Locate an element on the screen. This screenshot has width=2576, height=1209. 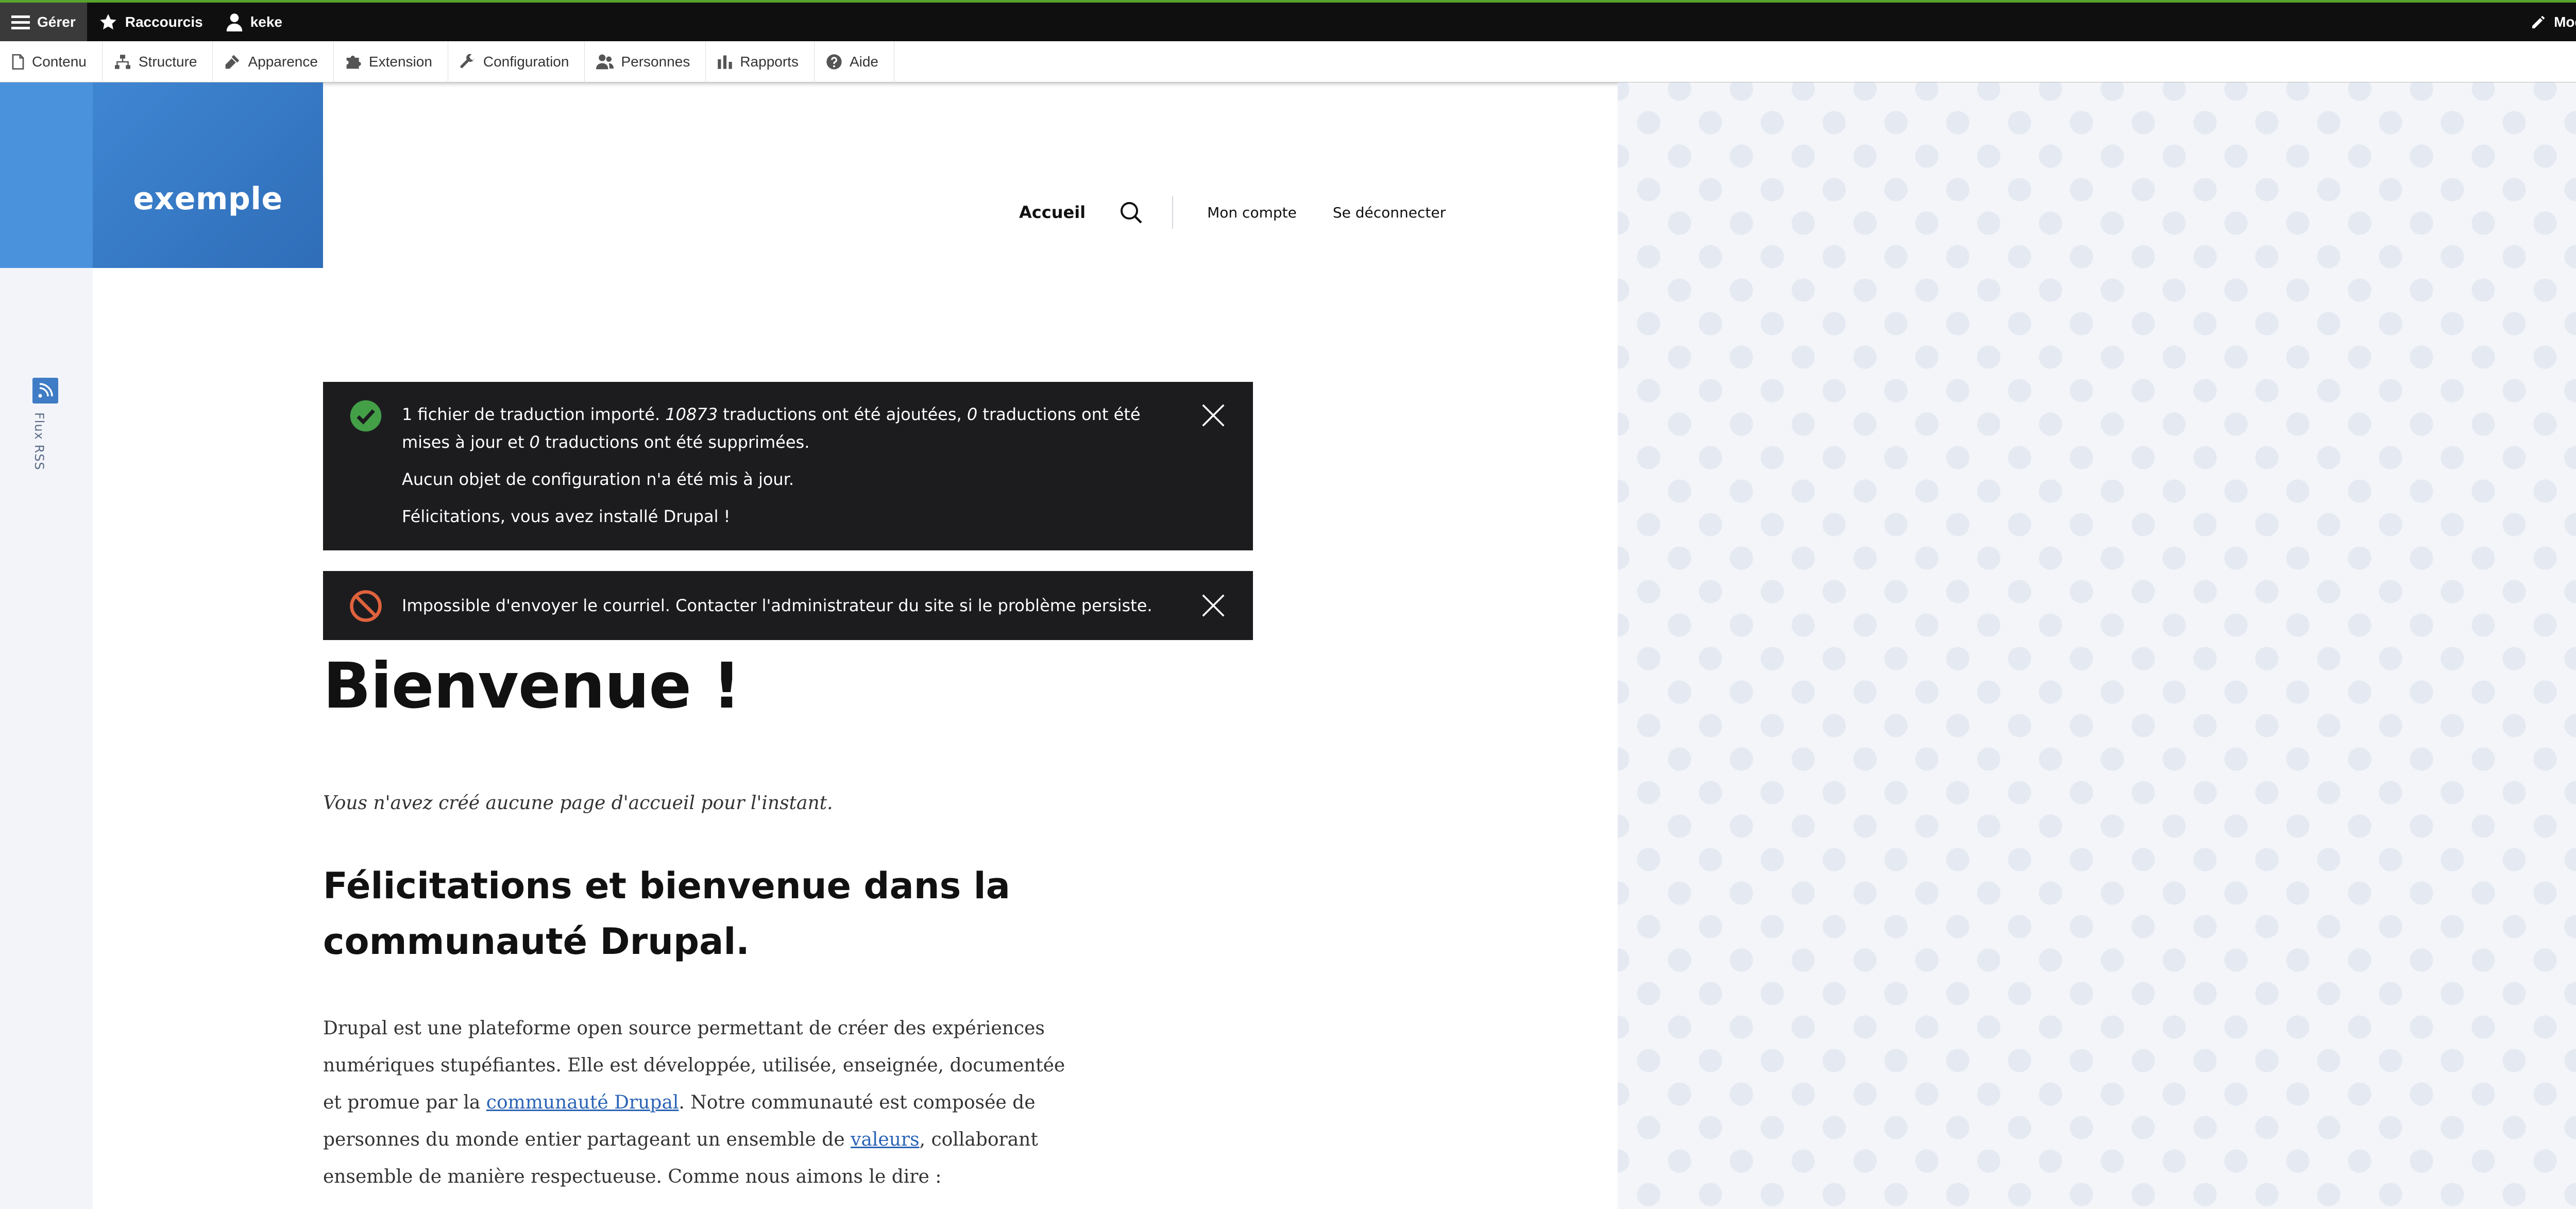
tray-item-label: Structure is located at coordinates (167, 62).